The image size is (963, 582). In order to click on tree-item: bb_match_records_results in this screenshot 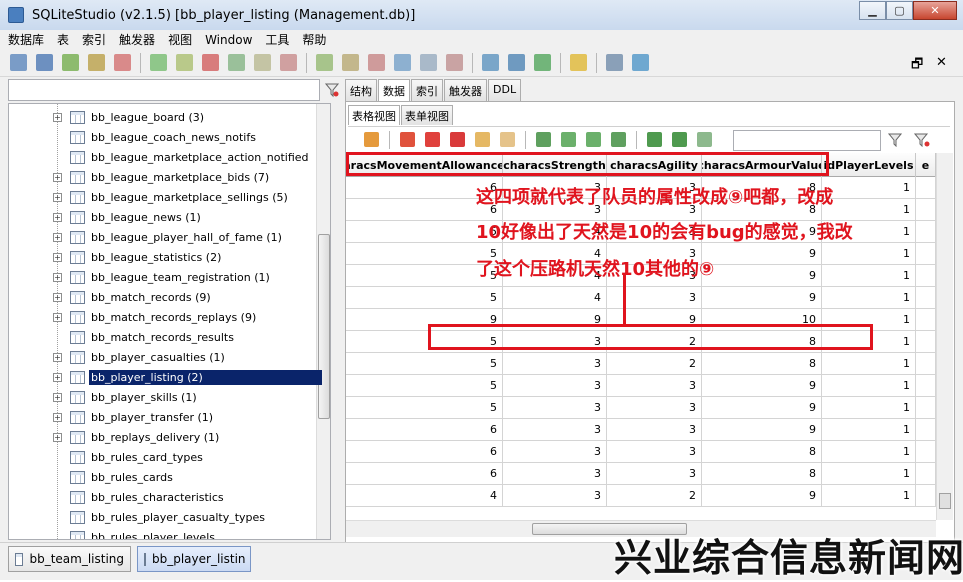, I will do `click(169, 337)`.